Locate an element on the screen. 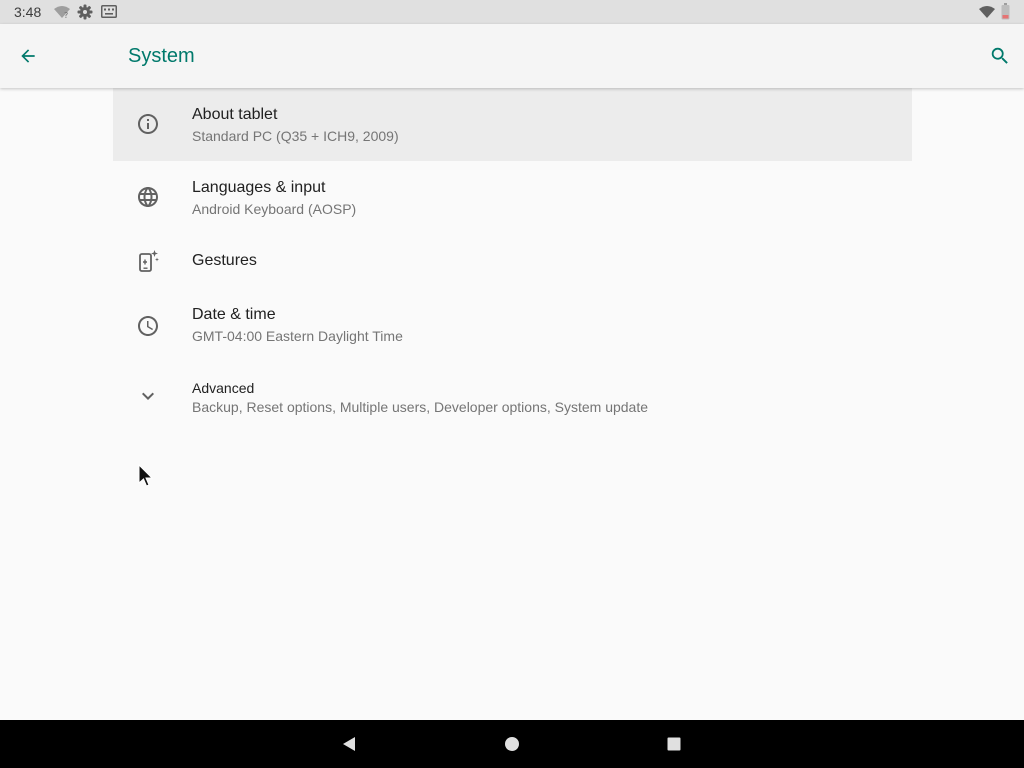 Image resolution: width=1024 pixels, height=768 pixels. back-button is located at coordinates (28, 56).